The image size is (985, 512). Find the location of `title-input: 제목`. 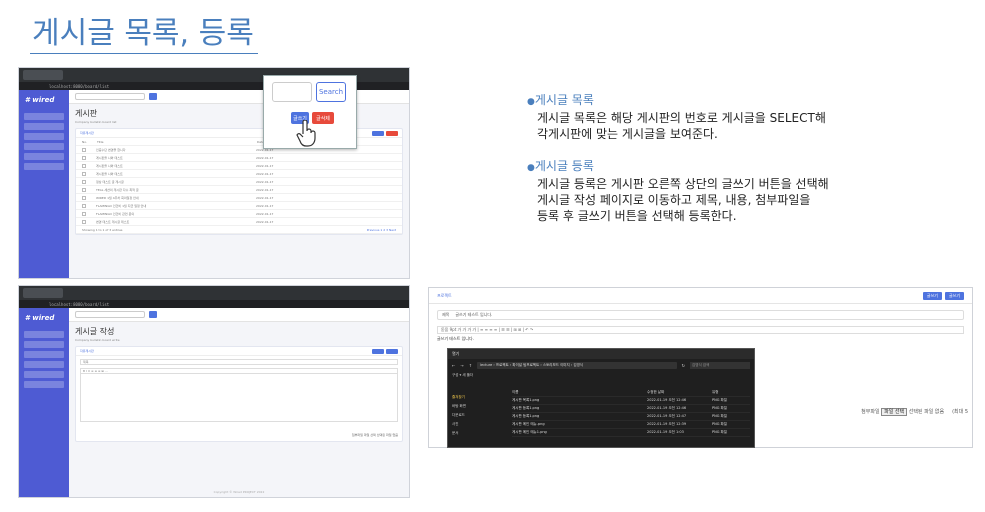

title-input: 제목 is located at coordinates (239, 362).